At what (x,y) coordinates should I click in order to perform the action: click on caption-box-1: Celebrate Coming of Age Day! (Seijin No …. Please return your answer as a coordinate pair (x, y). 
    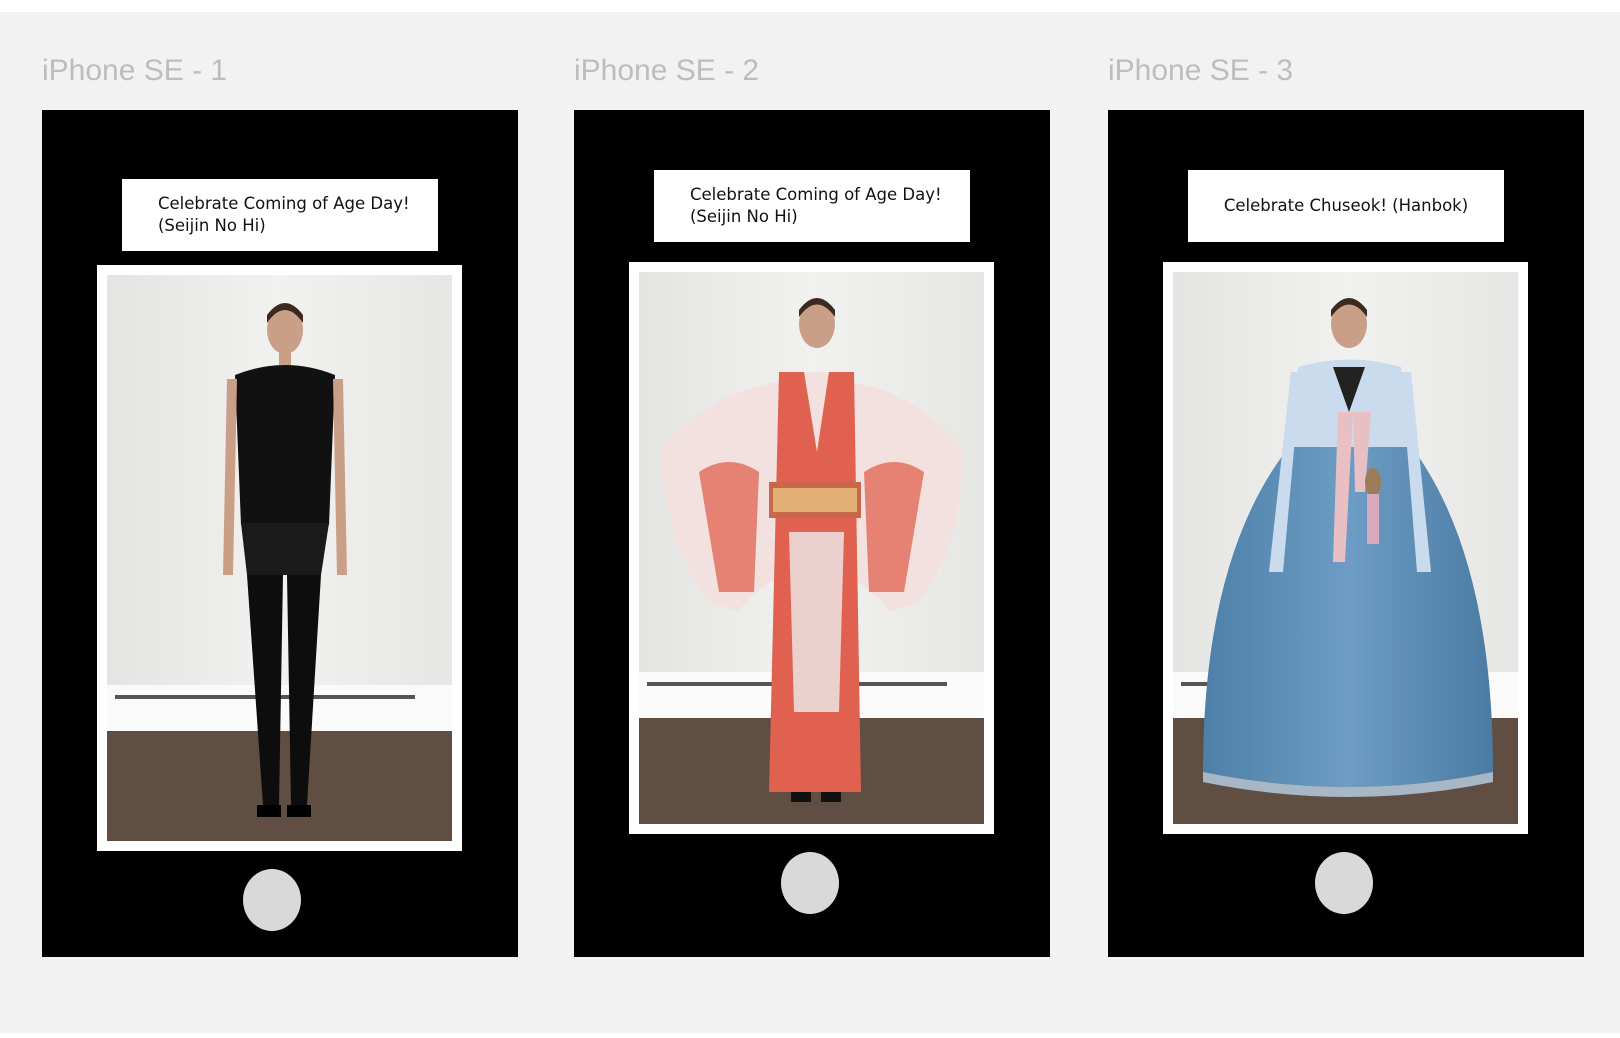
    Looking at the image, I should click on (280, 215).